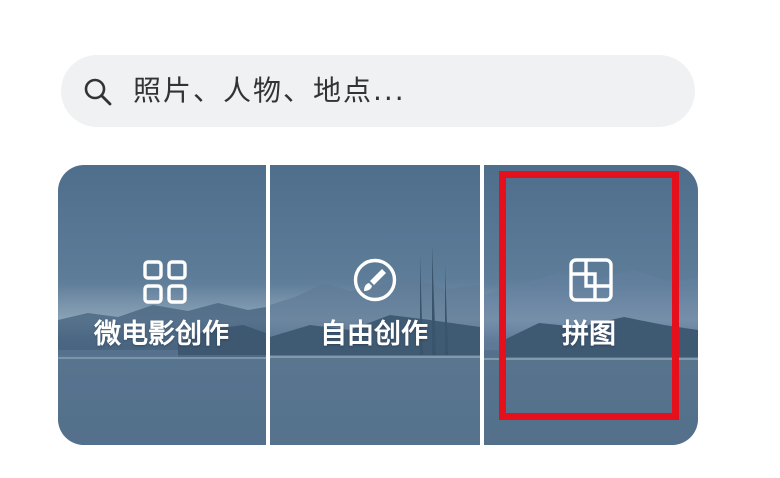  Describe the element at coordinates (165, 282) in the screenshot. I see `grid-icon` at that location.